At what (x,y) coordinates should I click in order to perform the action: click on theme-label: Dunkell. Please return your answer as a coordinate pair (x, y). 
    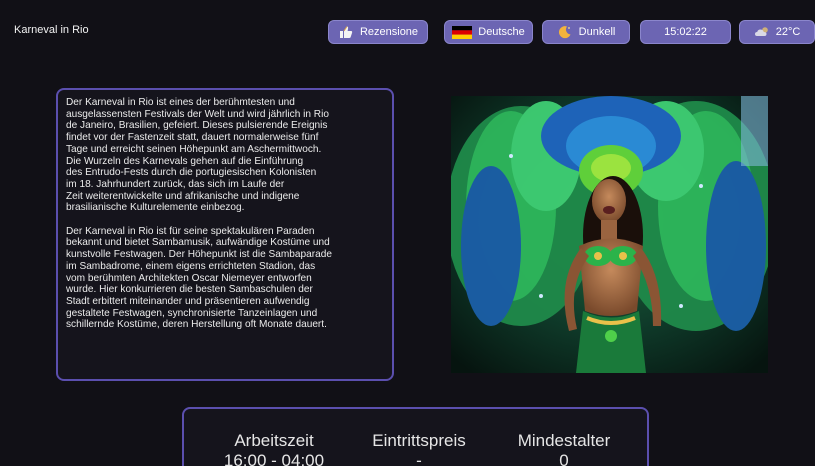
    Looking at the image, I should click on (597, 32).